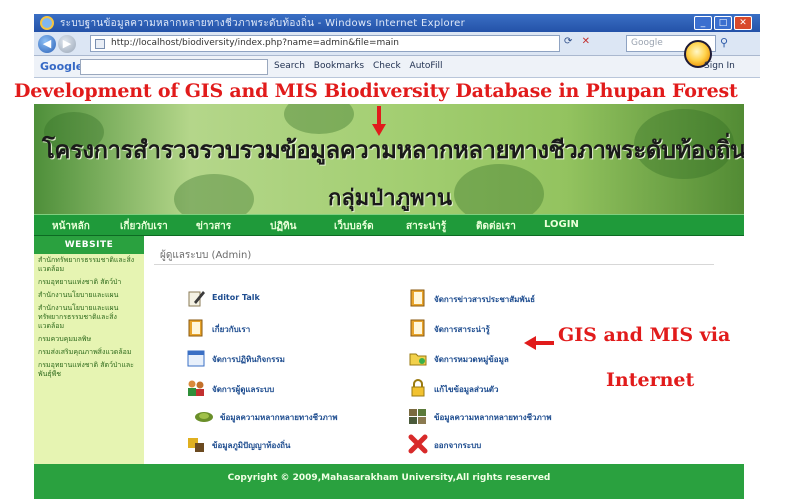  Describe the element at coordinates (644, 335) in the screenshot. I see `annotation-note-line1: GIS and MIS via` at that location.